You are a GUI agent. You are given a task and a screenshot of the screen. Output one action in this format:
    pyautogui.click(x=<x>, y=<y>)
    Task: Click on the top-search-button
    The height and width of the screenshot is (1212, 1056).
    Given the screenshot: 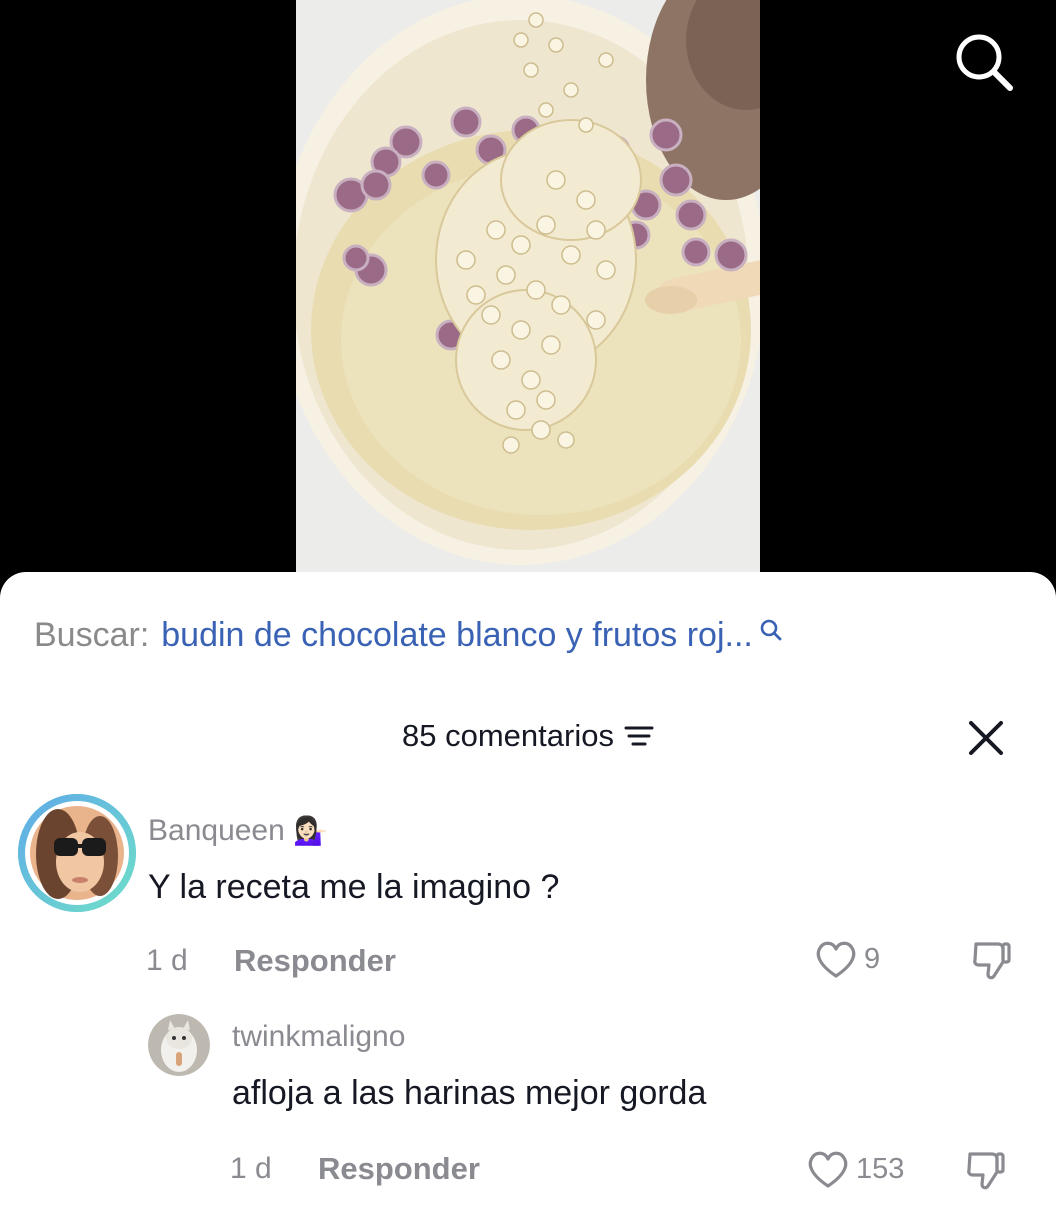 What is the action you would take?
    pyautogui.click(x=984, y=62)
    